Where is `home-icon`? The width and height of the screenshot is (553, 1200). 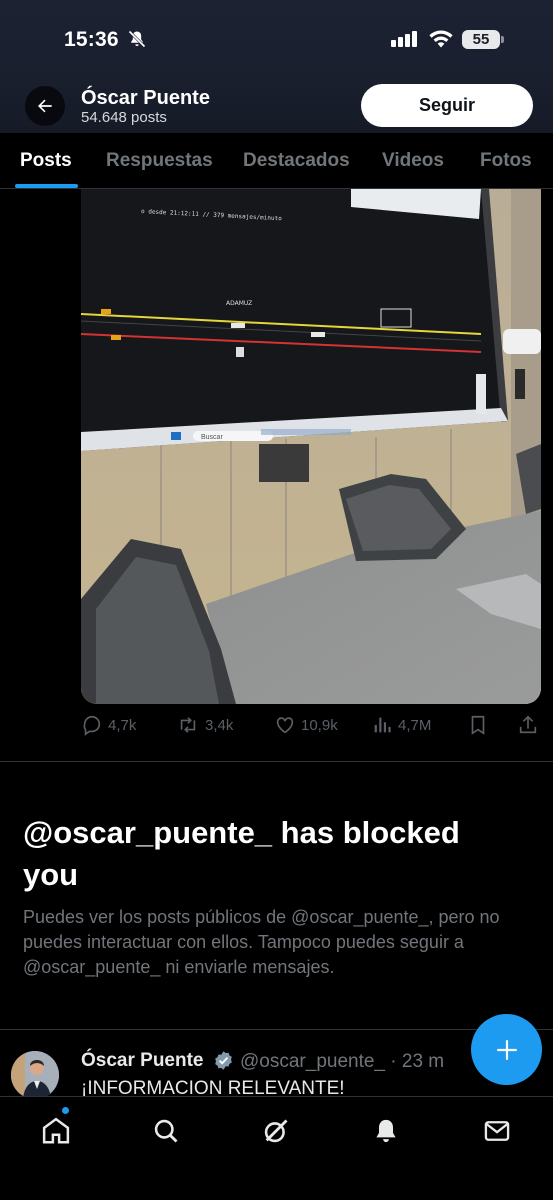 home-icon is located at coordinates (56, 1130).